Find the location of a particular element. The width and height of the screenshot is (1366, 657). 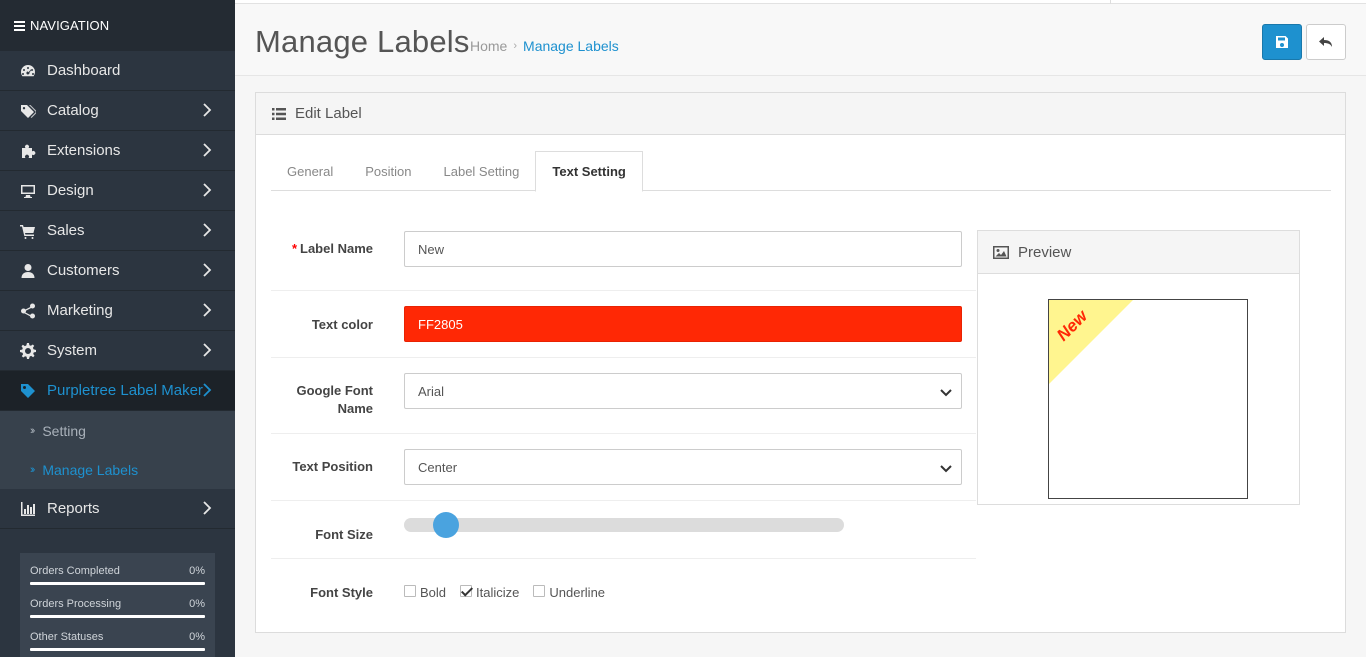

stat-orders-completed: Orders Completed 0% is located at coordinates (117, 569).